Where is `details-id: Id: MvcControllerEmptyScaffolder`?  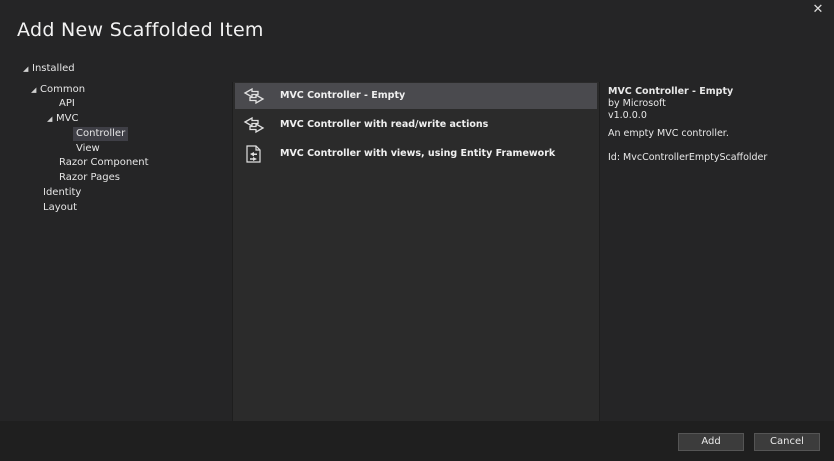 details-id: Id: MvcControllerEmptyScaffolder is located at coordinates (688, 157).